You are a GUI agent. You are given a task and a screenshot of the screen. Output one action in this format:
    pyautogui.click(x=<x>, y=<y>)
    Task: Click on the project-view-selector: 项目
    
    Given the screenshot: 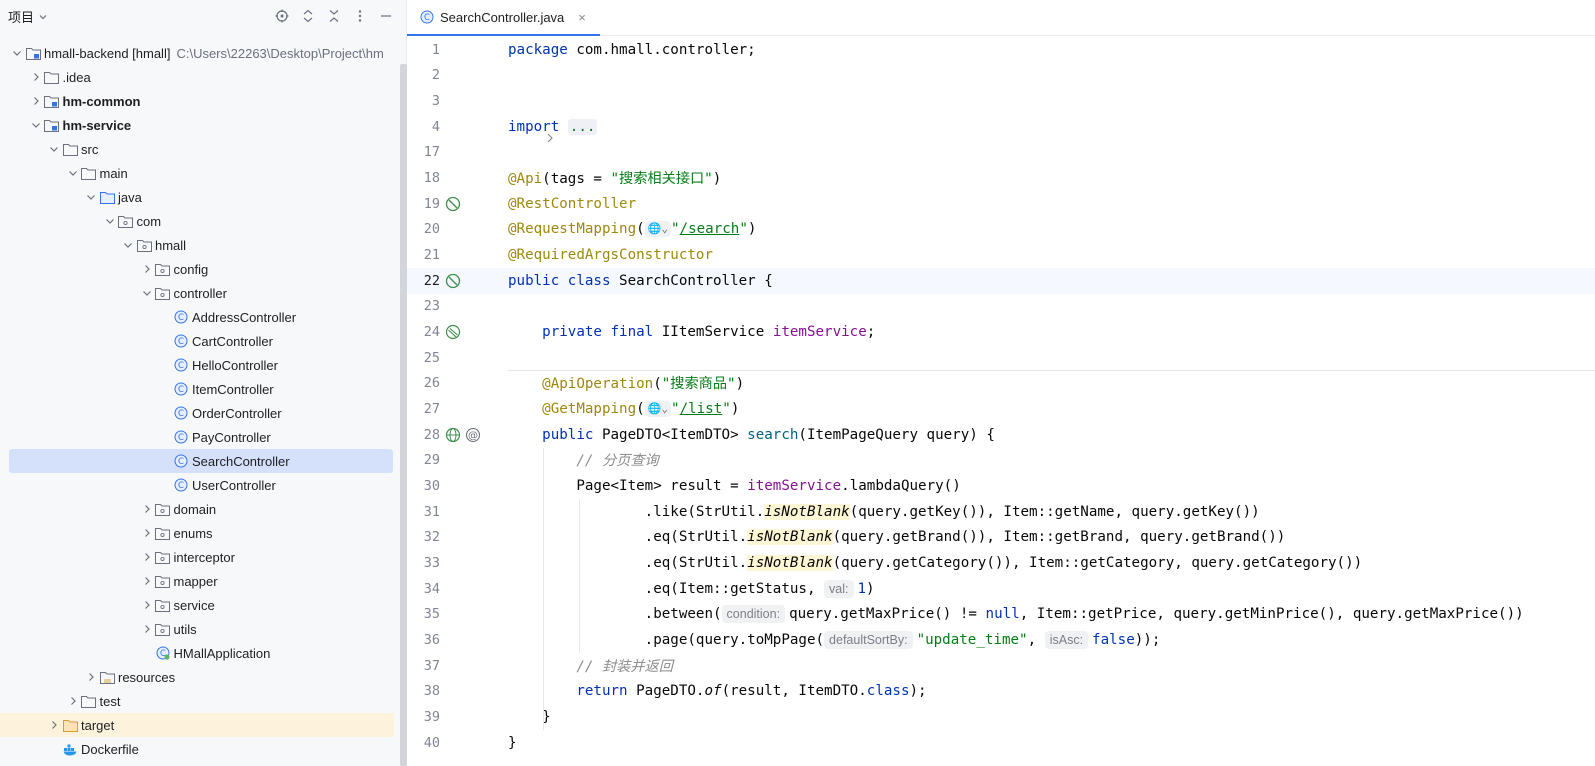 What is the action you would take?
    pyautogui.click(x=28, y=16)
    